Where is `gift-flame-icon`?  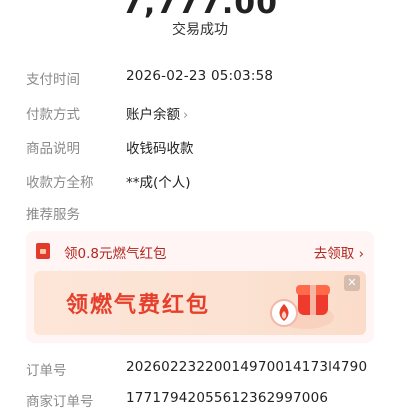 gift-flame-icon is located at coordinates (302, 307).